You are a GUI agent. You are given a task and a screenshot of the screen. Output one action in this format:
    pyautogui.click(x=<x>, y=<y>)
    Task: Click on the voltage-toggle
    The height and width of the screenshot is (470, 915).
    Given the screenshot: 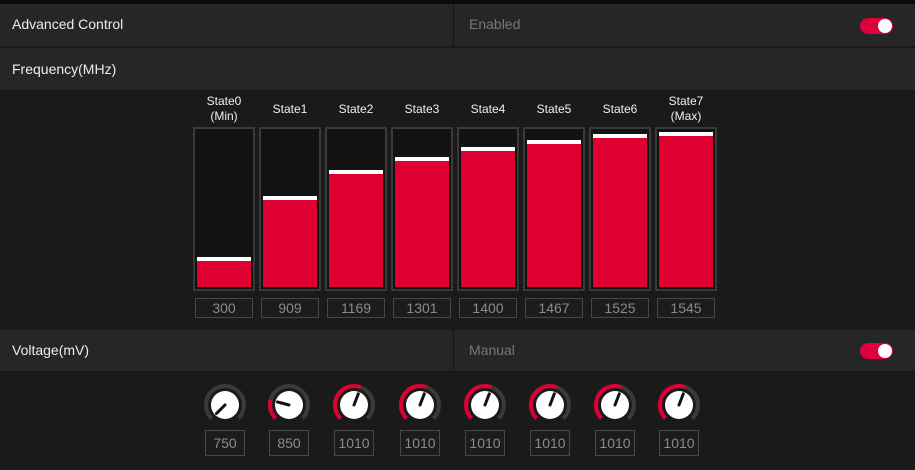 What is the action you would take?
    pyautogui.click(x=876, y=351)
    